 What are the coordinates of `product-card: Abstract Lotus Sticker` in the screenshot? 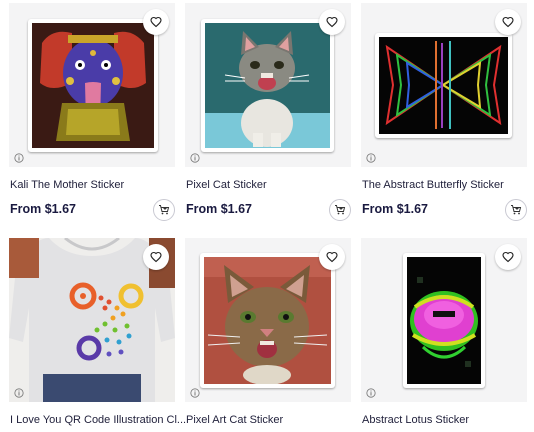 It's located at (444, 332).